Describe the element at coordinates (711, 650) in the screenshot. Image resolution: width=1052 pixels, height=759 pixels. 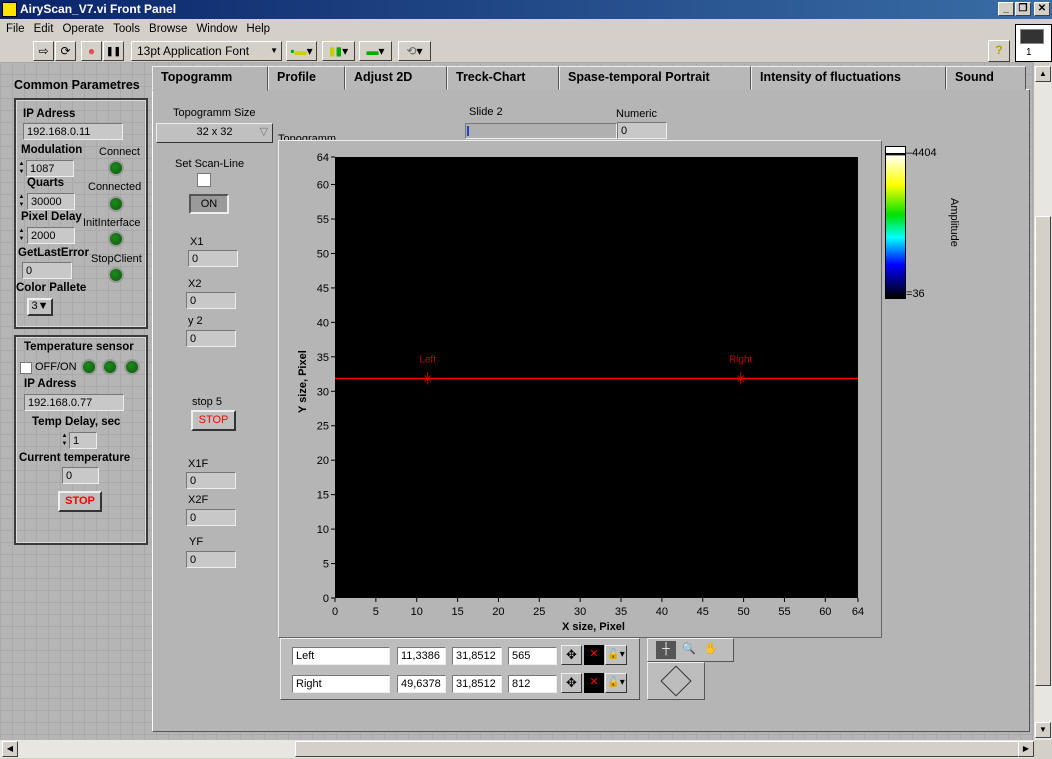
I see `pan-hand-icon: ✋` at that location.